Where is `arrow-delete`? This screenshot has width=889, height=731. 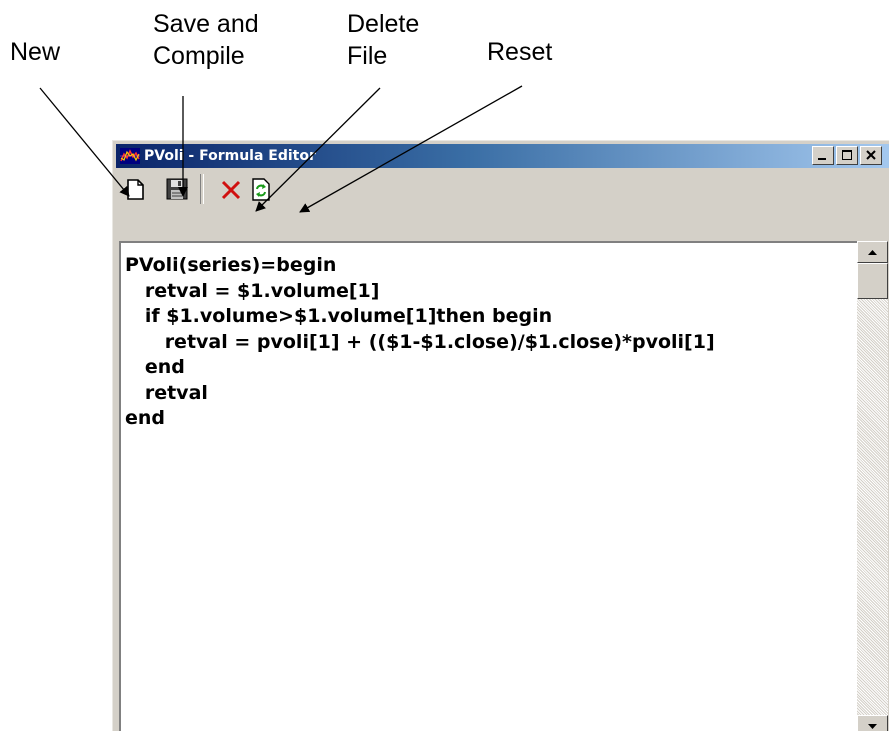
arrow-delete is located at coordinates (318, 149).